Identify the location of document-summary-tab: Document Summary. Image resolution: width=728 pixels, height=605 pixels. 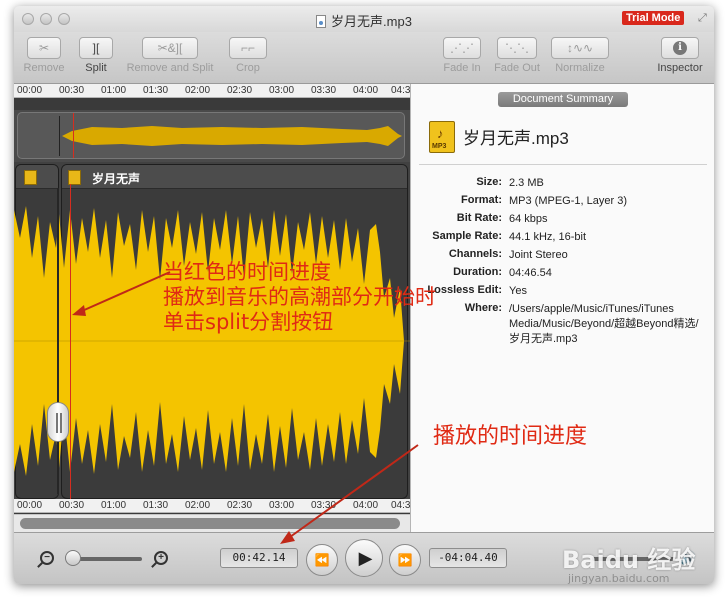
(563, 99).